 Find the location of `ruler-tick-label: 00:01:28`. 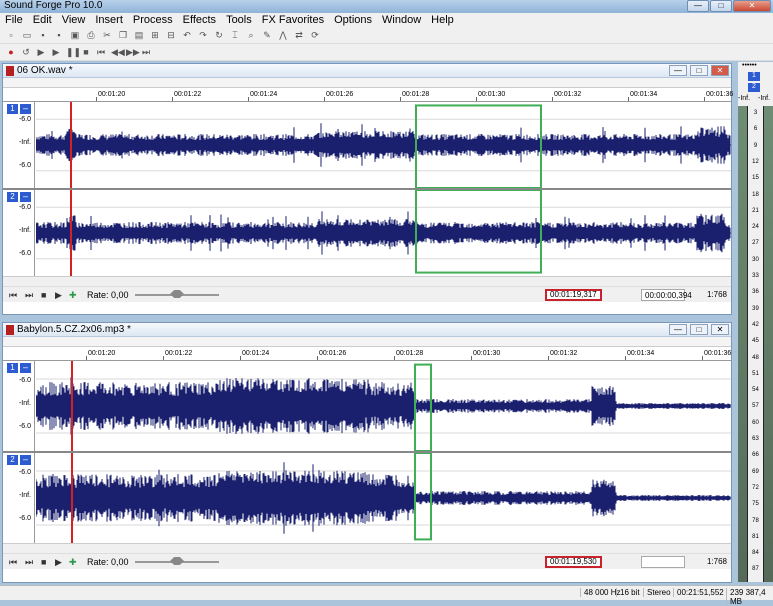

ruler-tick-label: 00:01:28 is located at coordinates (410, 353).